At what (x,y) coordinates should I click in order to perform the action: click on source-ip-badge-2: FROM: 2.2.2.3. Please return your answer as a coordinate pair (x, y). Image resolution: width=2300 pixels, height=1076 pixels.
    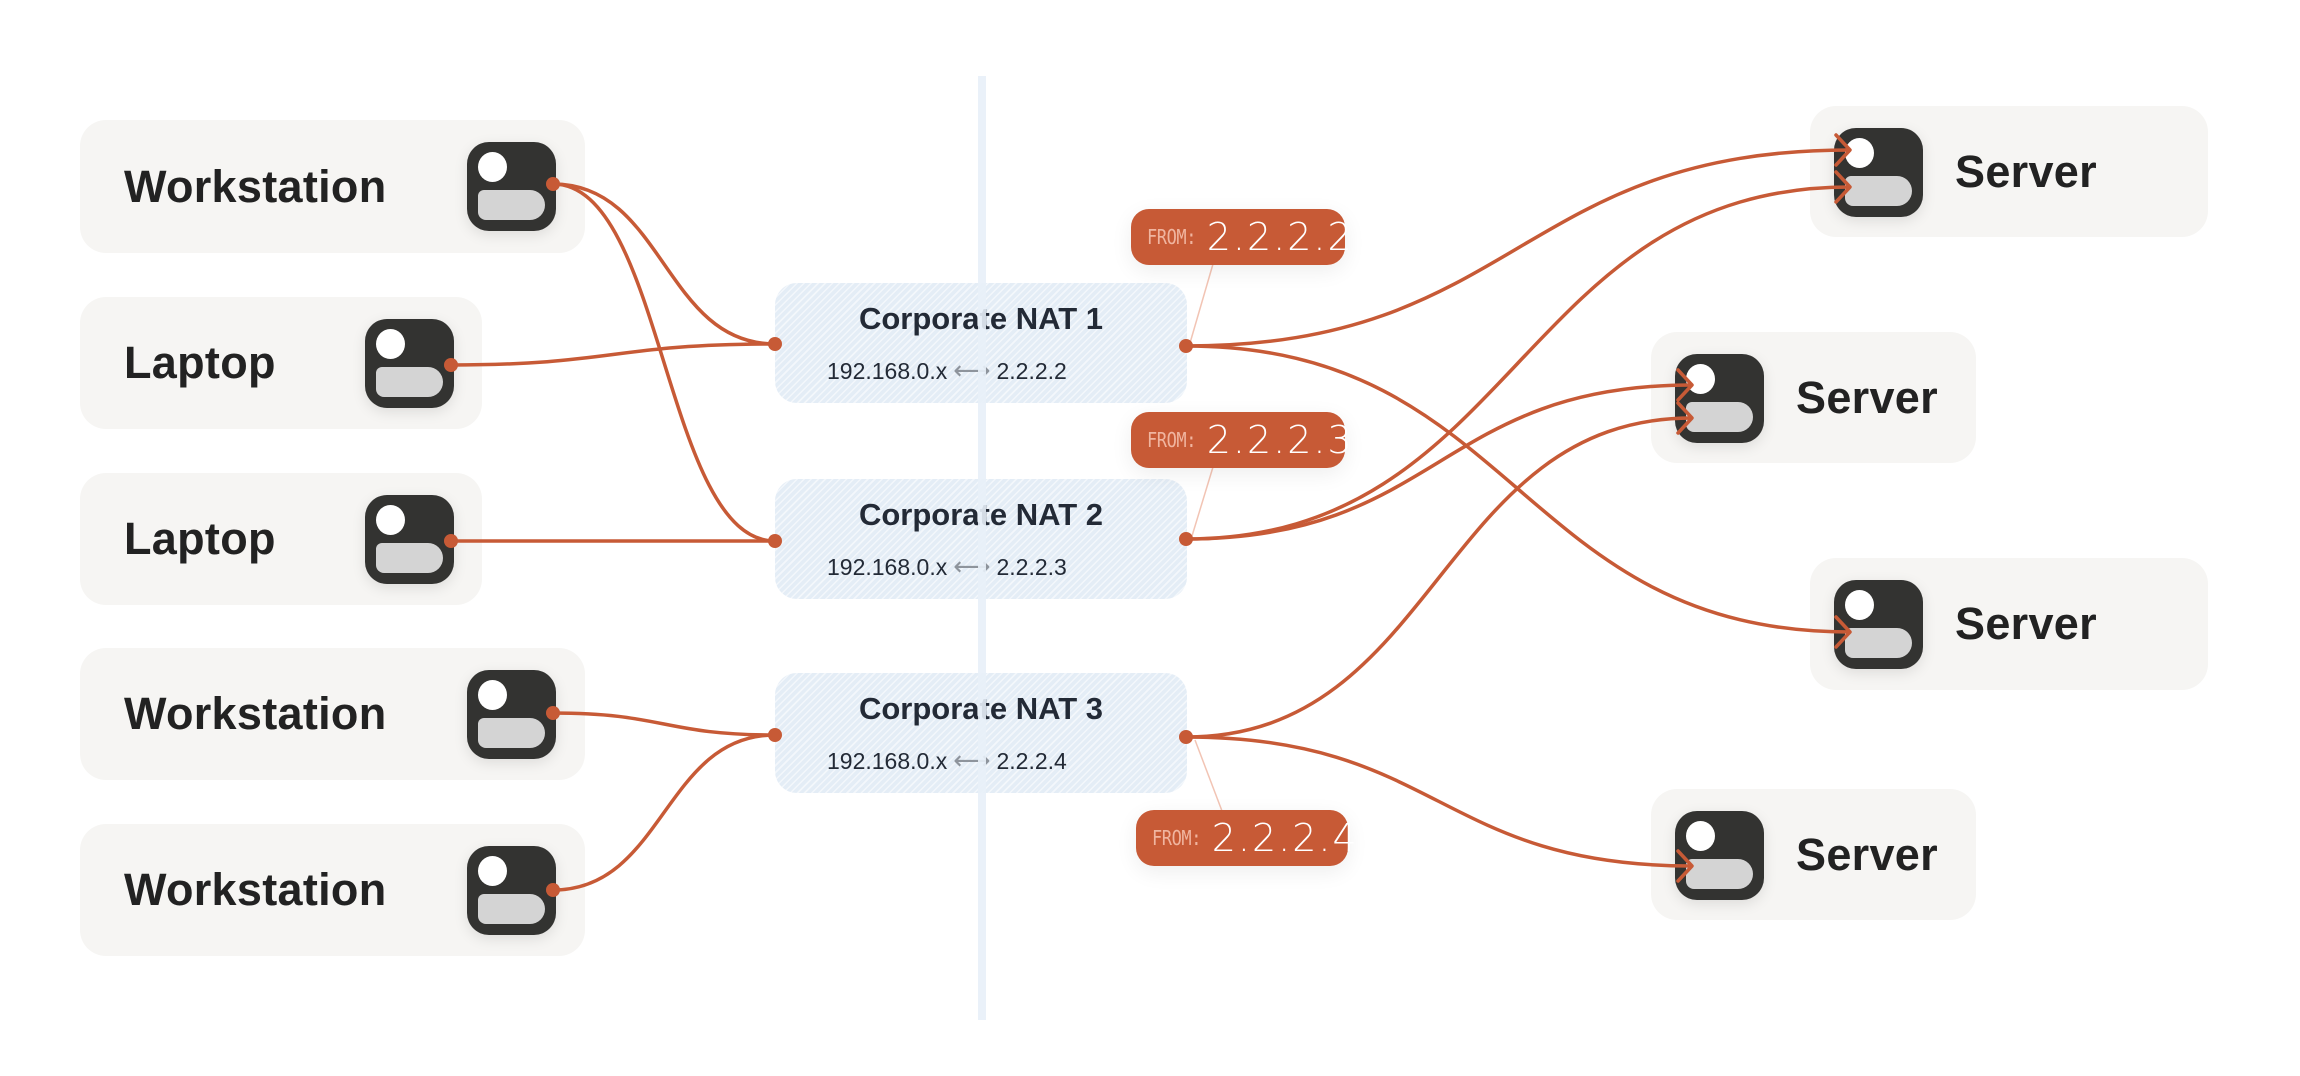
    Looking at the image, I should click on (1241, 440).